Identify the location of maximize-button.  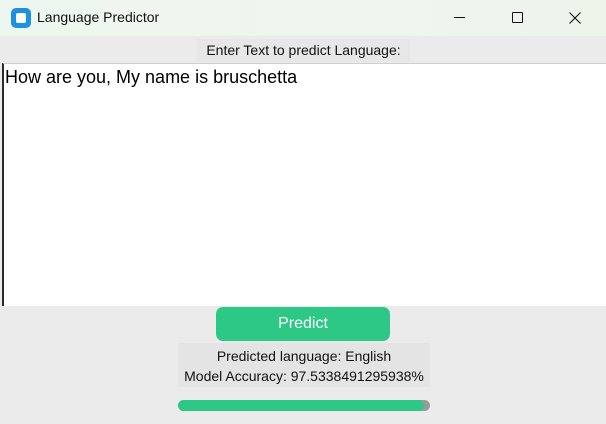
(517, 18).